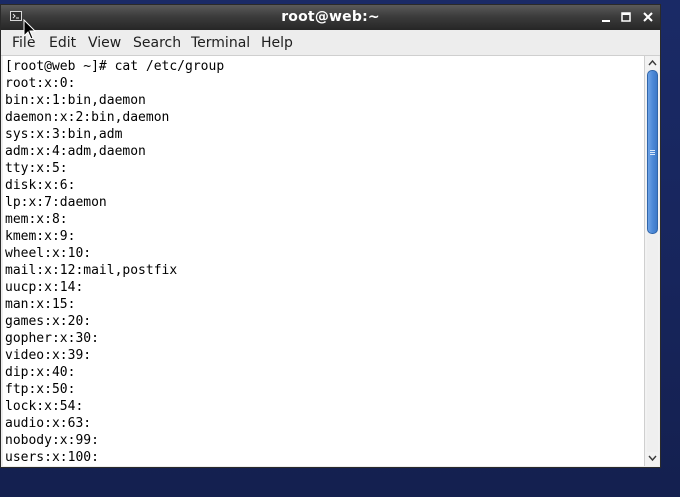  I want to click on terminal-line: video:x:39:, so click(48, 355).